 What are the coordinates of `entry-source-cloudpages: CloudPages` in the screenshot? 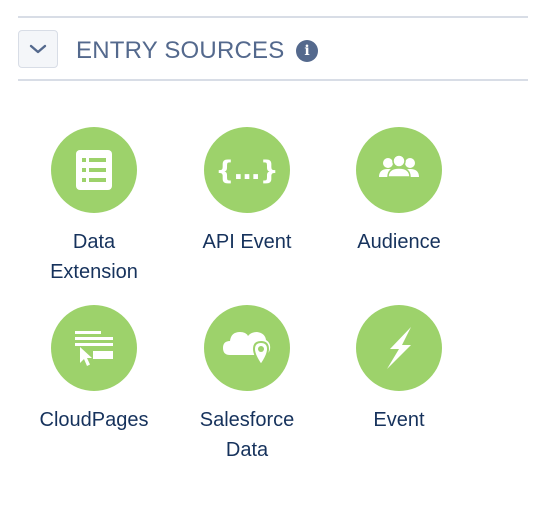 It's located at (94, 370).